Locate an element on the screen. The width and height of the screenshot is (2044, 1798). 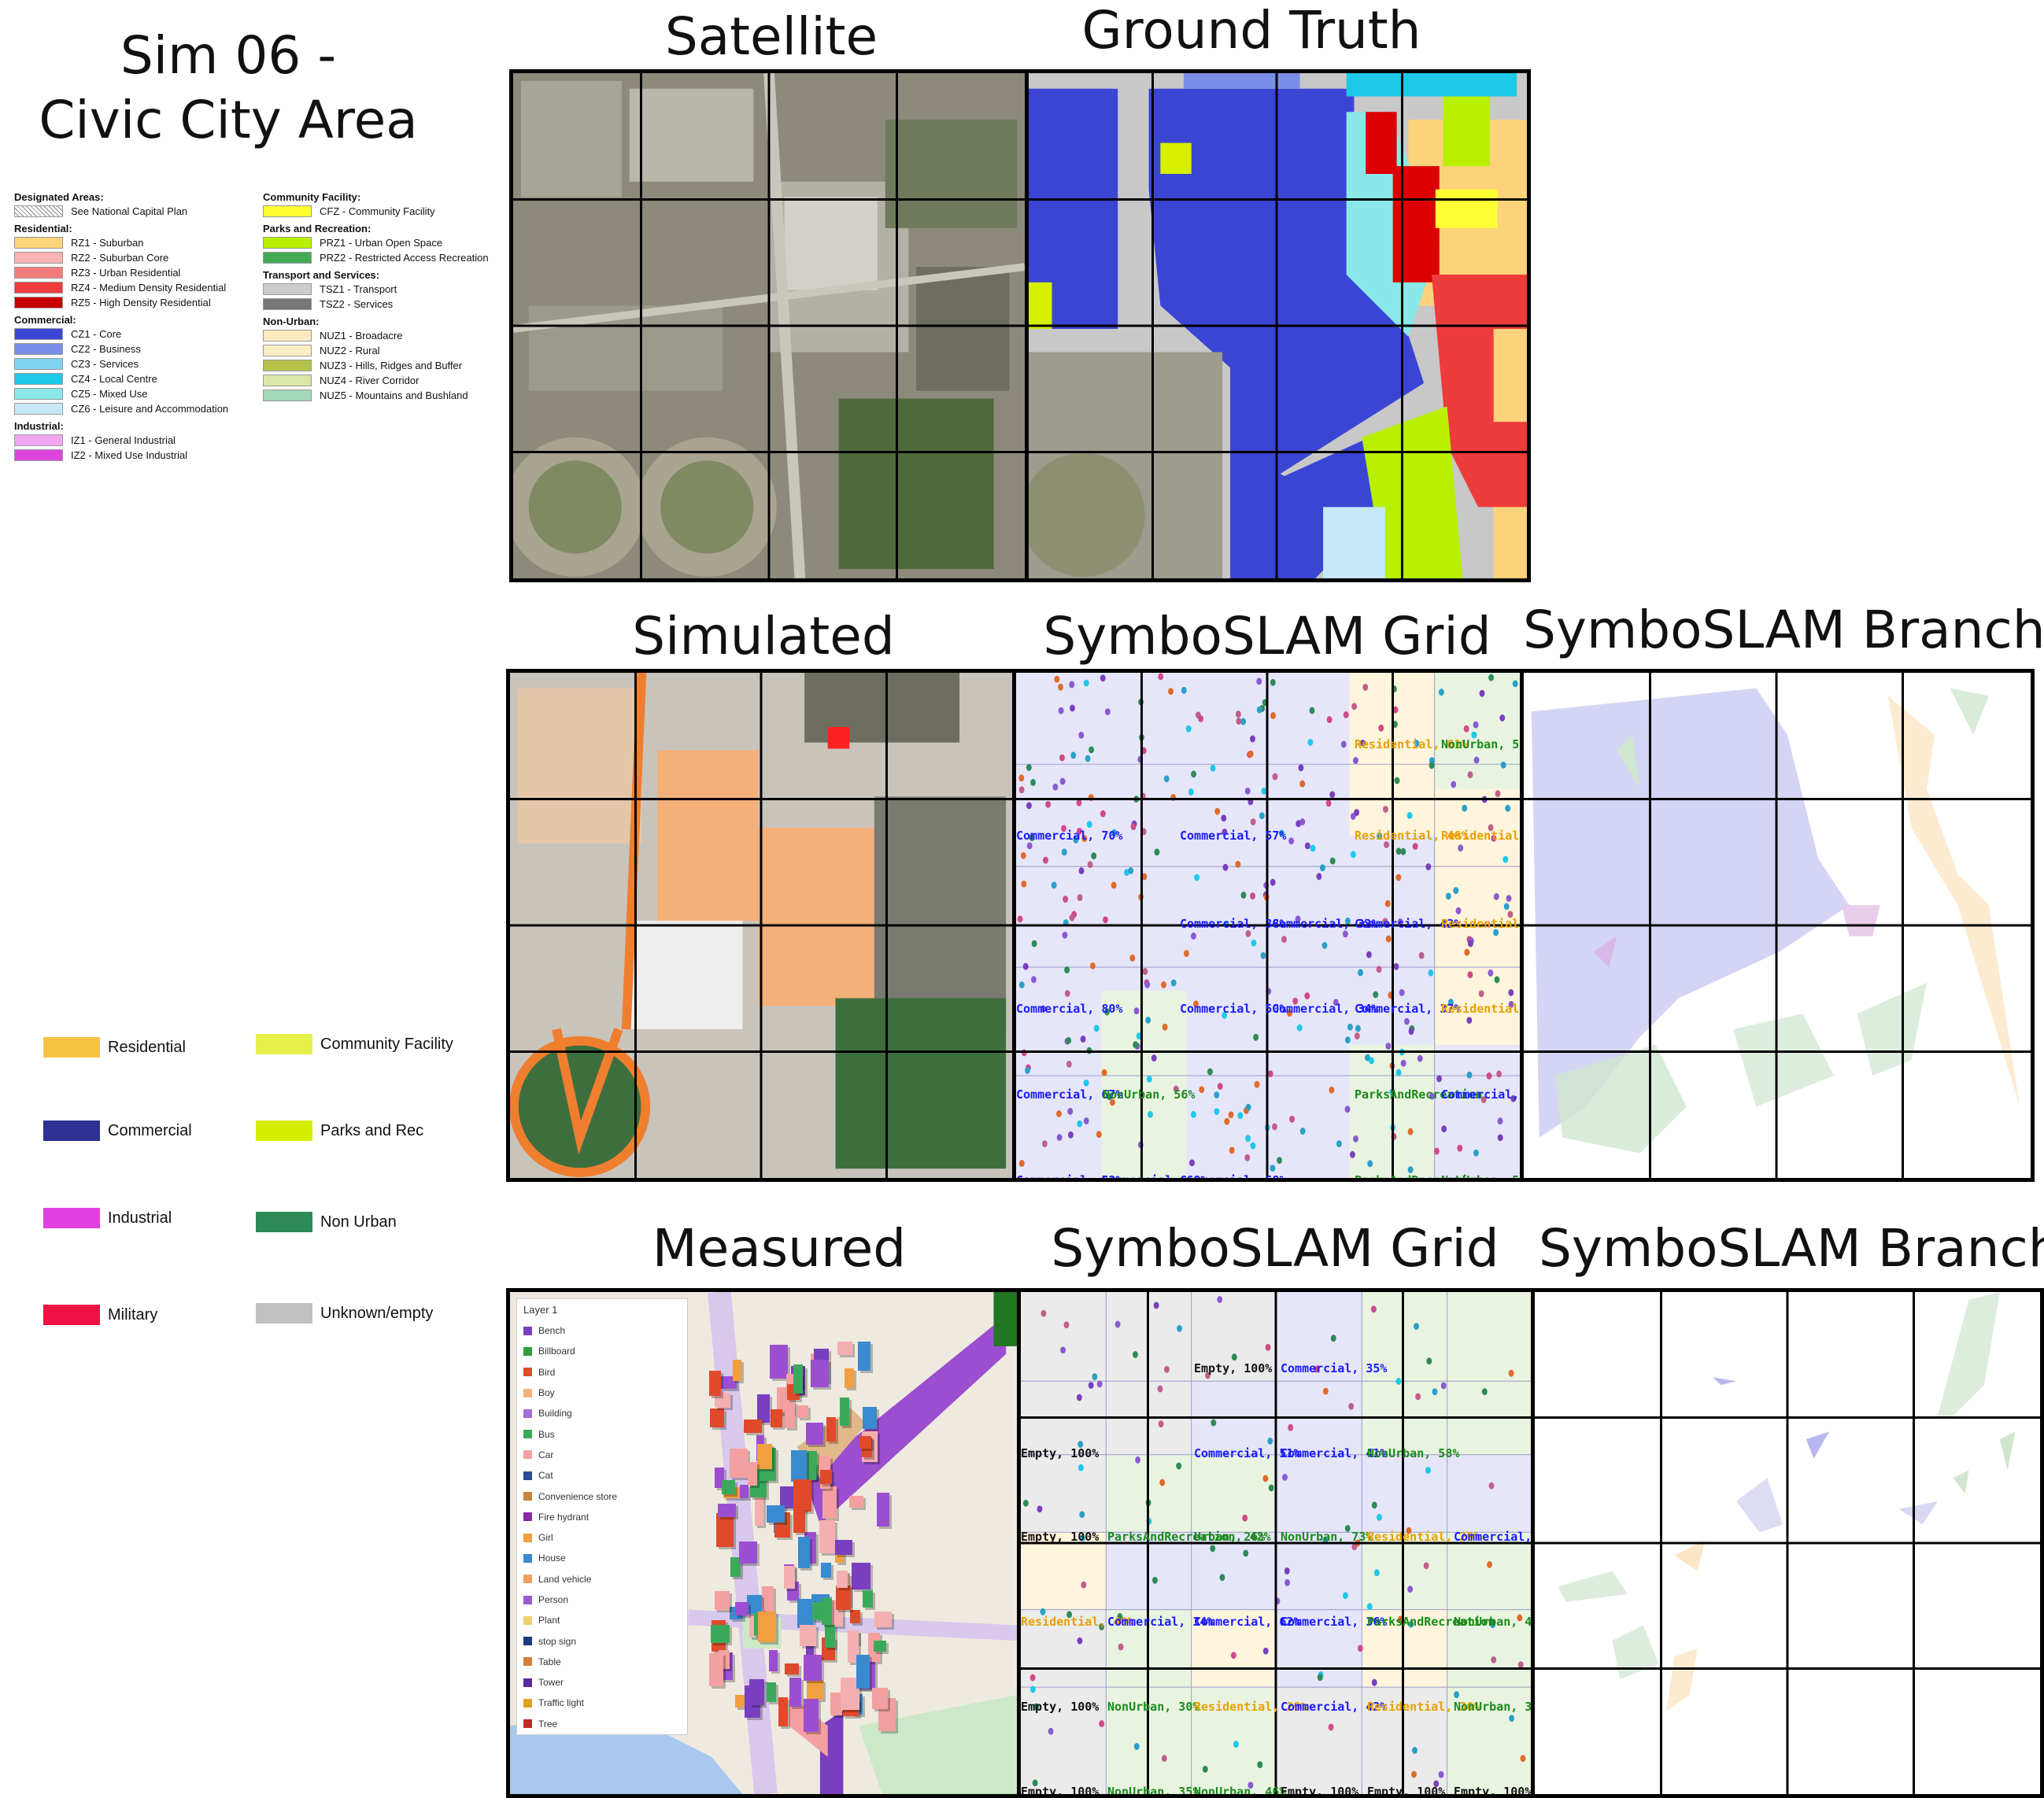
class-label: Community Facility is located at coordinates (386, 1044).